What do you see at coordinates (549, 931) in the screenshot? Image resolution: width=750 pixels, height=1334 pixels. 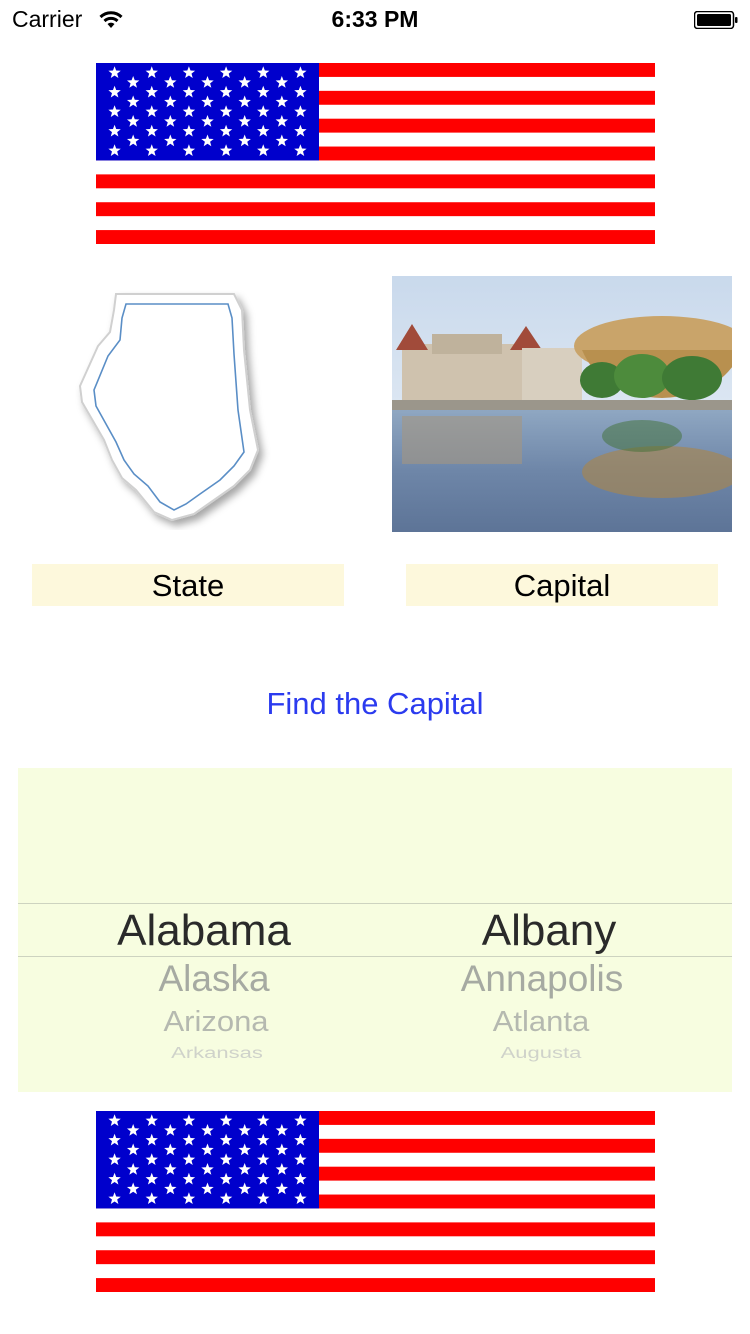 I see `capital-picker-row-selected: Albany` at bounding box center [549, 931].